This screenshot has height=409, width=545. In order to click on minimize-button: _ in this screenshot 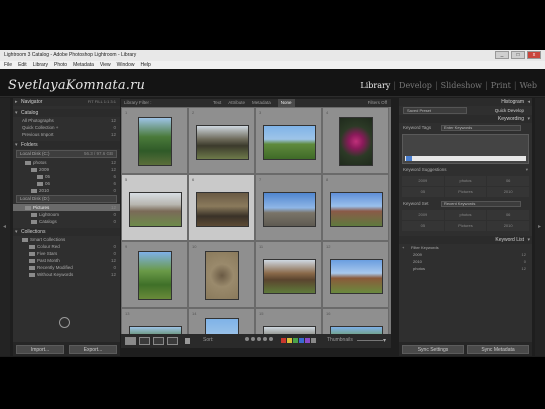, I will do `click(502, 55)`.